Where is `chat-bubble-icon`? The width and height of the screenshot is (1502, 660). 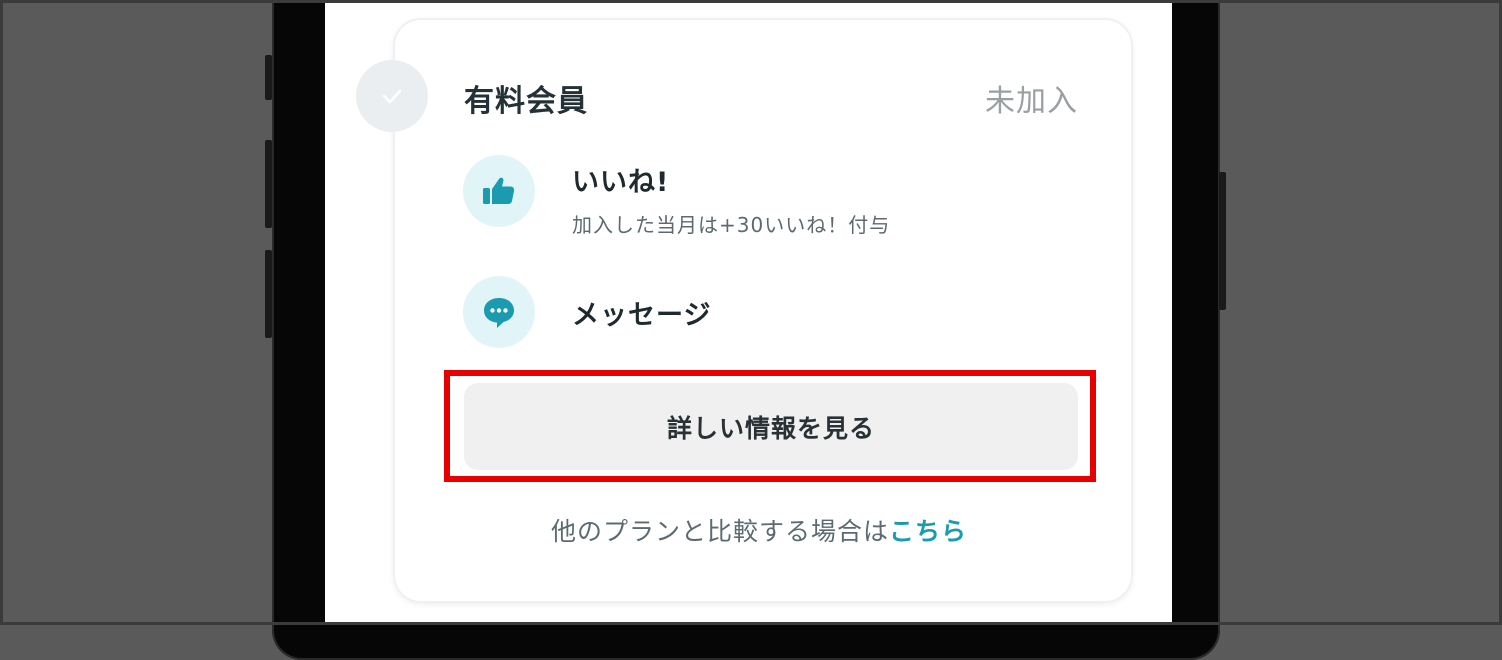 chat-bubble-icon is located at coordinates (499, 313).